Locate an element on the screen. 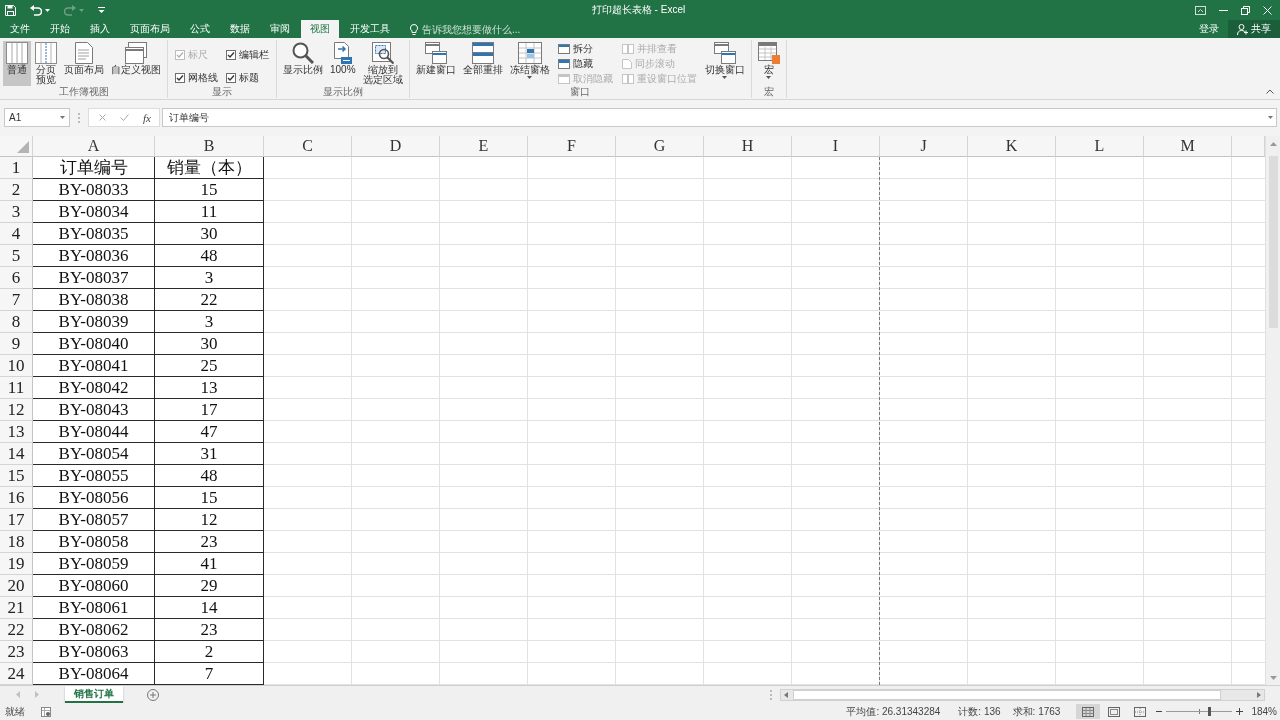  row-header: 15 is located at coordinates (16, 476).